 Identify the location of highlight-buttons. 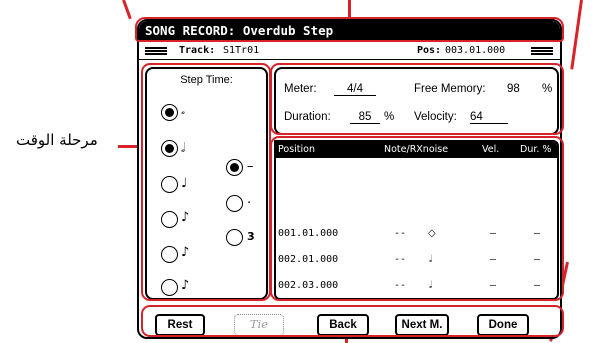
(352, 321).